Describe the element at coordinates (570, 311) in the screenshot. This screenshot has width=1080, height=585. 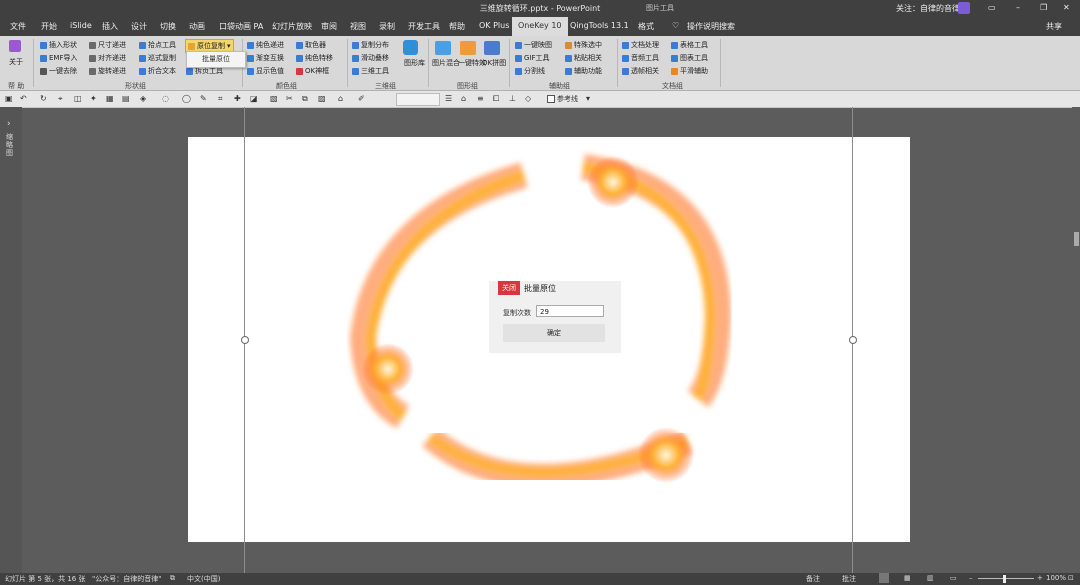
I see `copy-count-input: 29` at that location.